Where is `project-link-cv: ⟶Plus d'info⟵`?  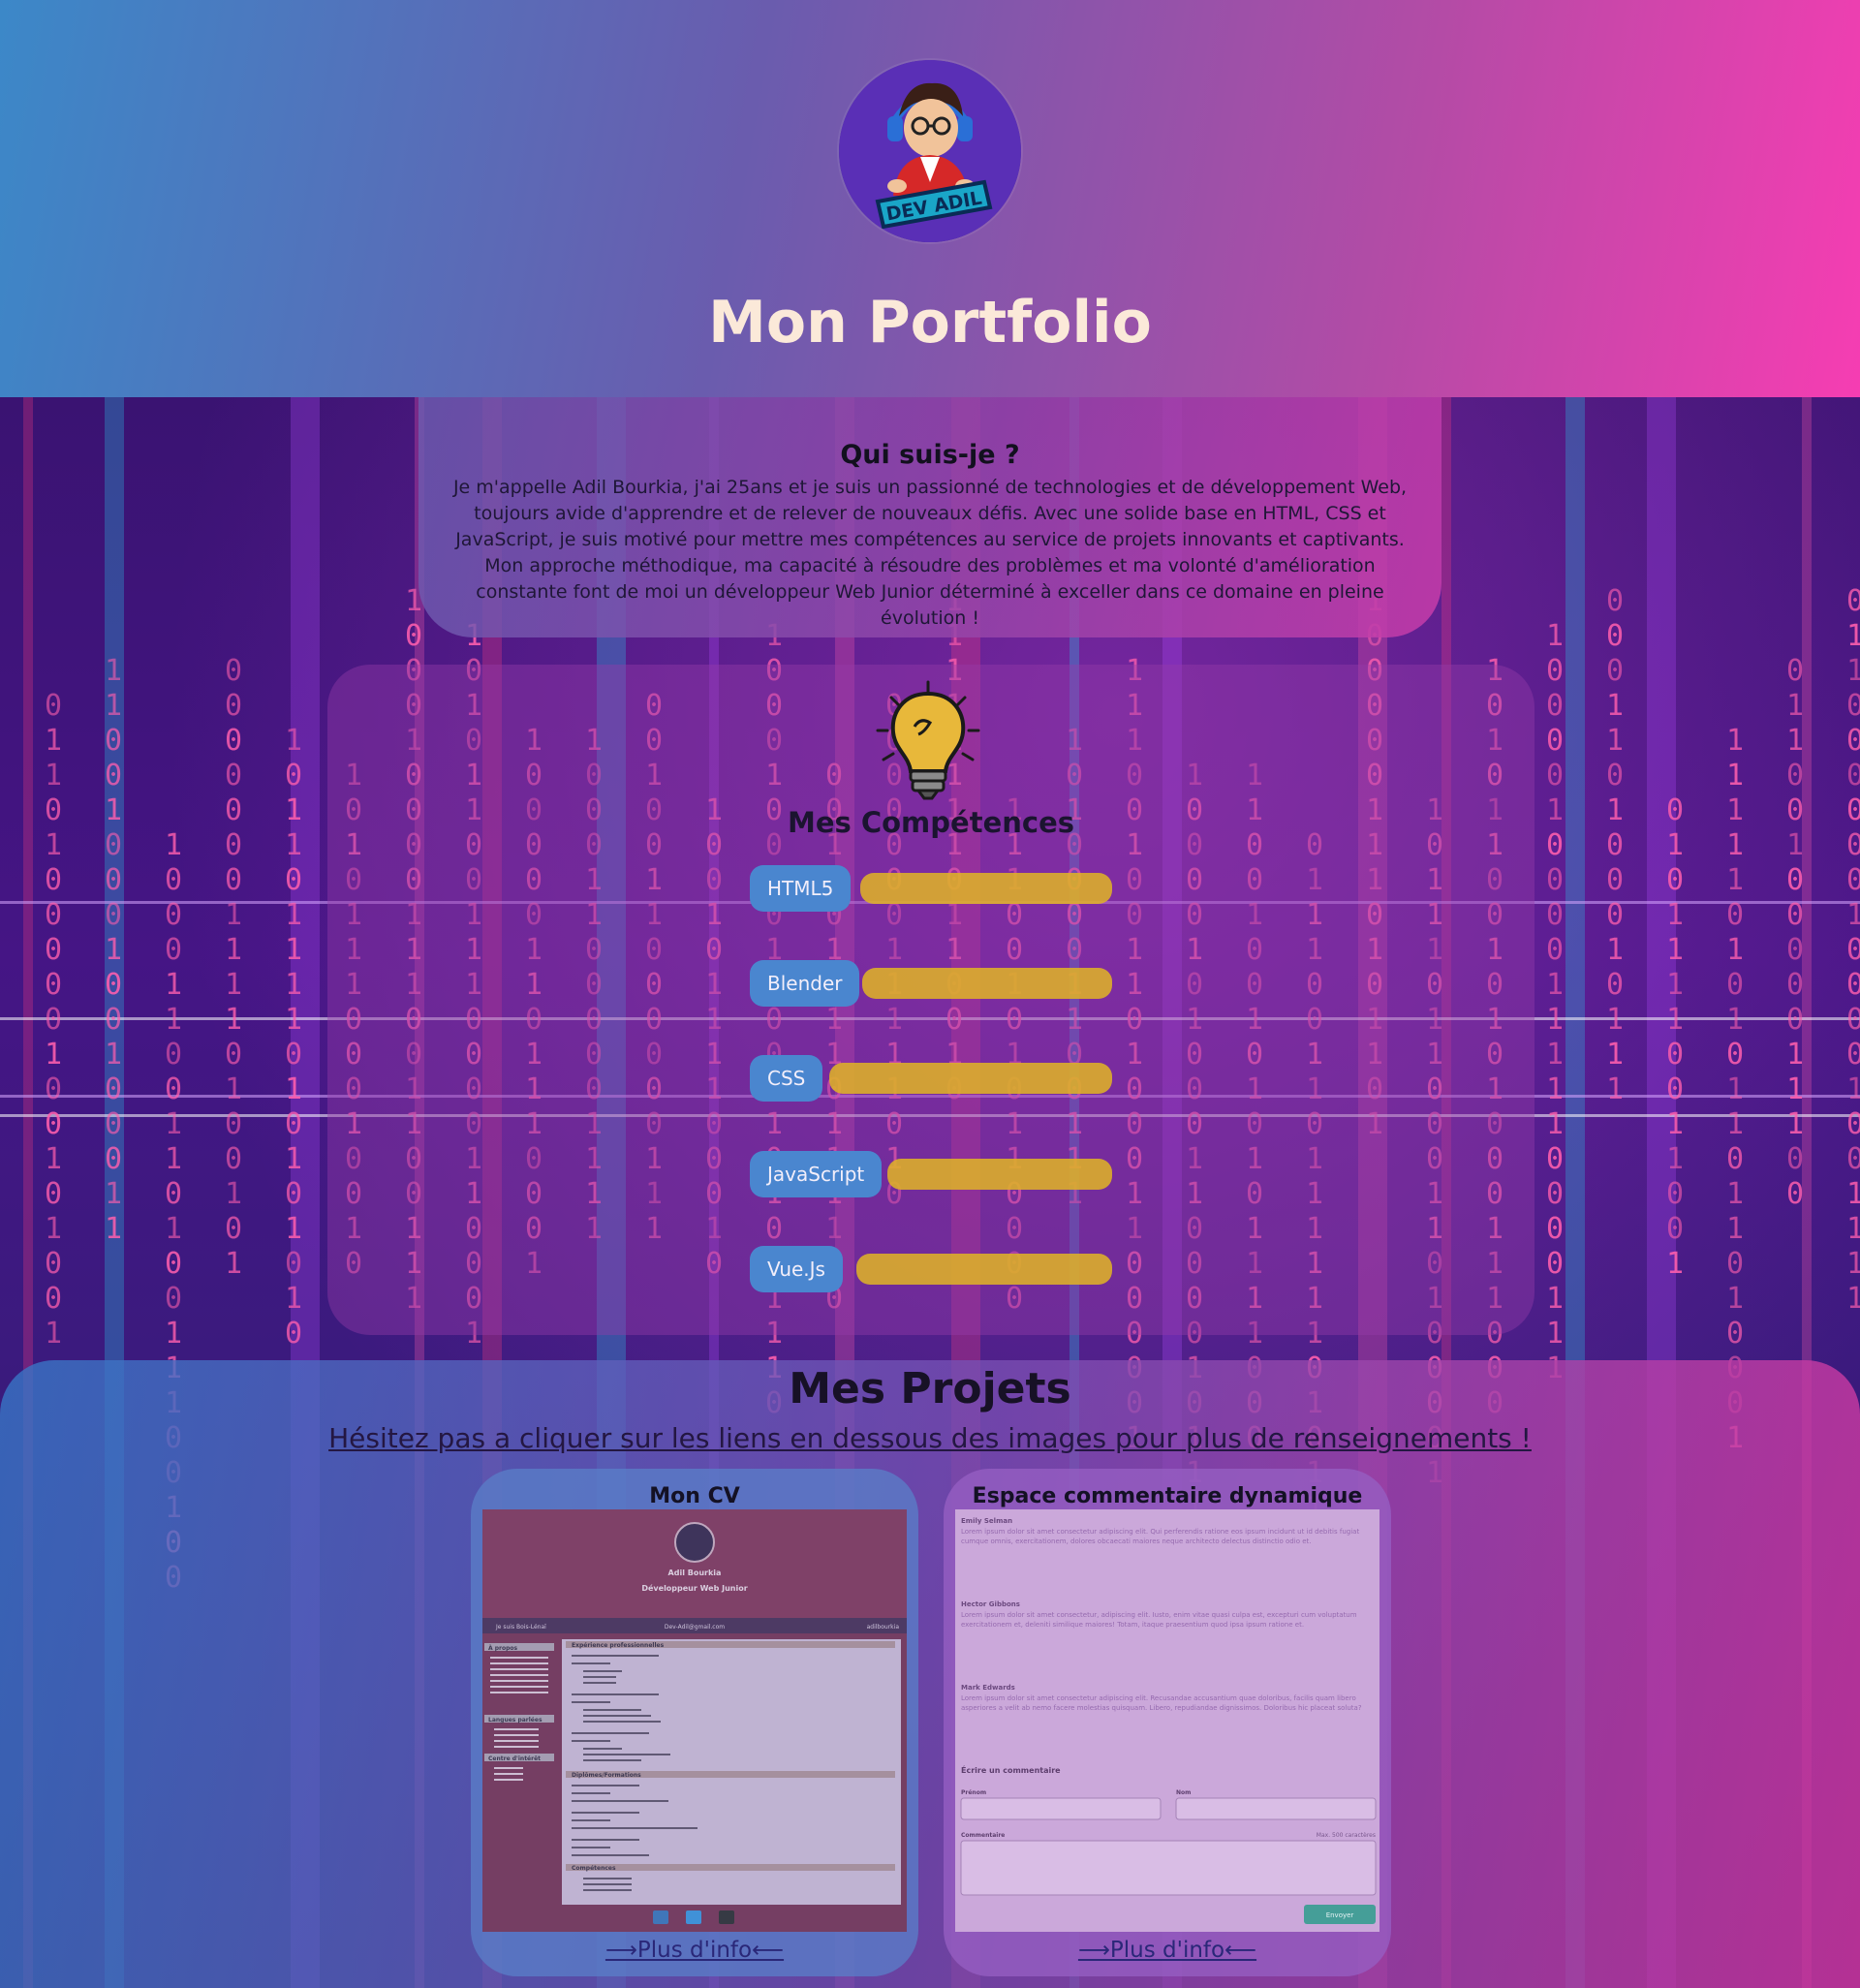 project-link-cv: ⟶Plus d'info⟵ is located at coordinates (694, 1950).